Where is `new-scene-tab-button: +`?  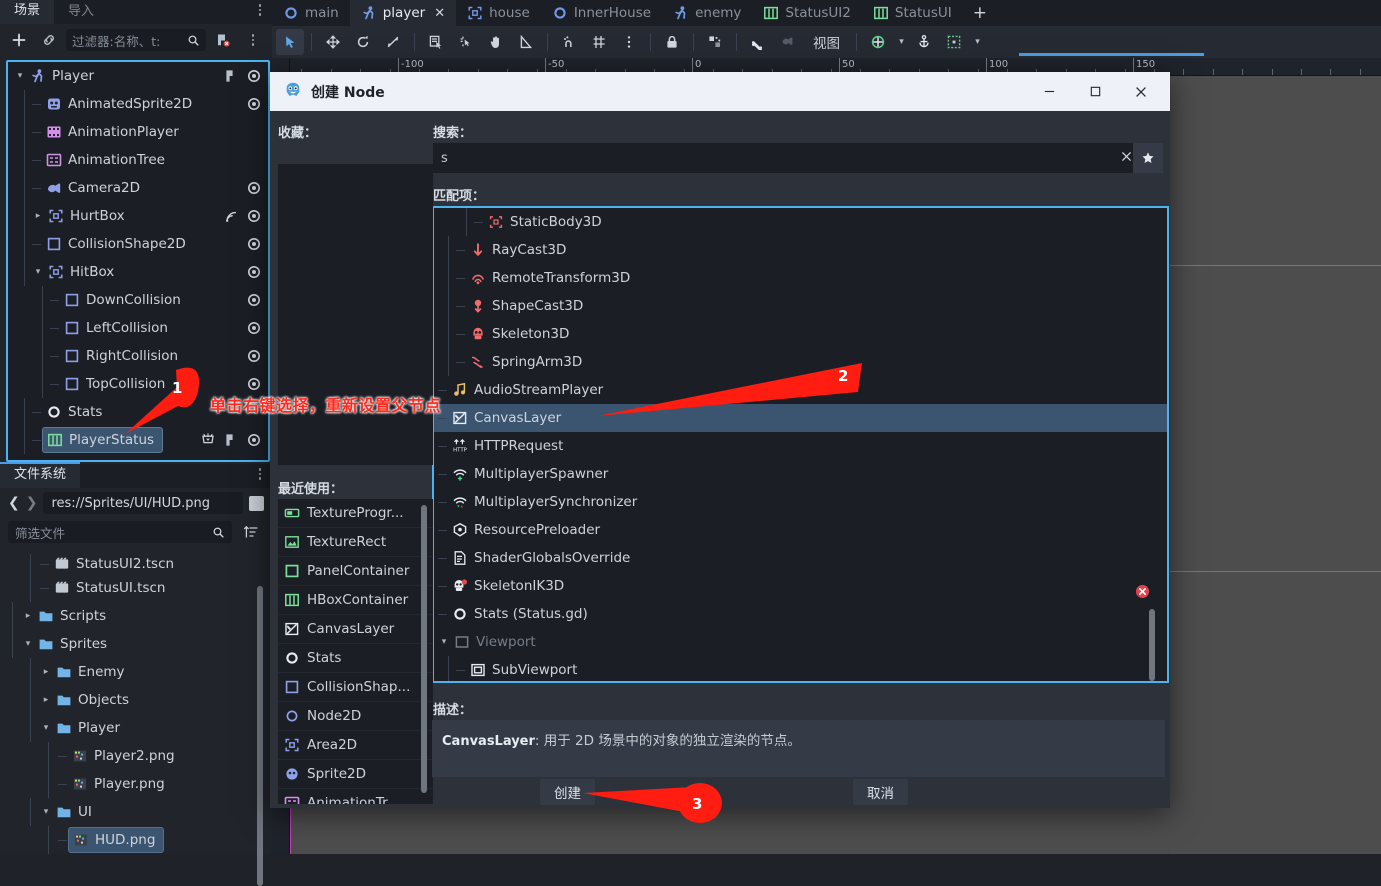 new-scene-tab-button: + is located at coordinates (980, 13).